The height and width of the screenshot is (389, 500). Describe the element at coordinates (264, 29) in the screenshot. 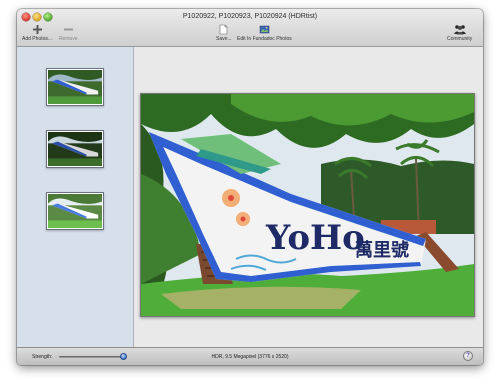

I see `photos-icon` at that location.